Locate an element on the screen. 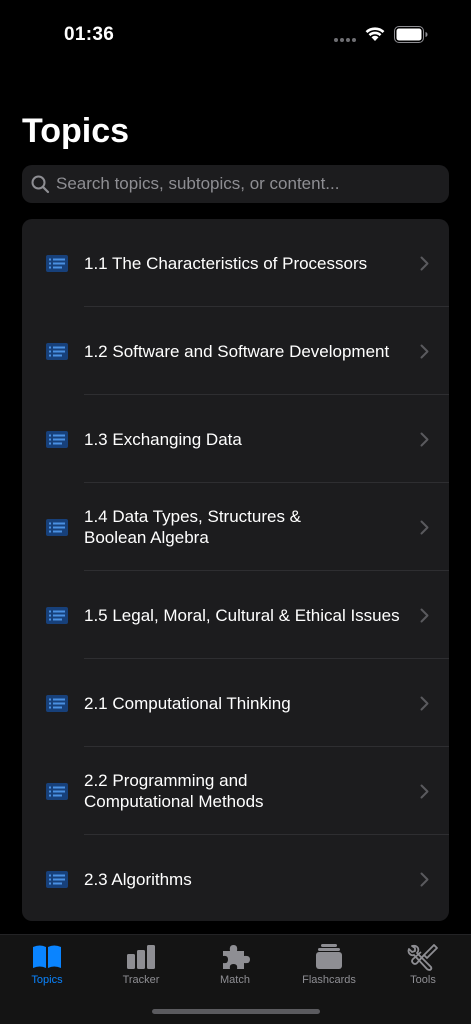 The width and height of the screenshot is (471, 1024). topic-row: 1.3 Exchanging Data is located at coordinates (235, 439).